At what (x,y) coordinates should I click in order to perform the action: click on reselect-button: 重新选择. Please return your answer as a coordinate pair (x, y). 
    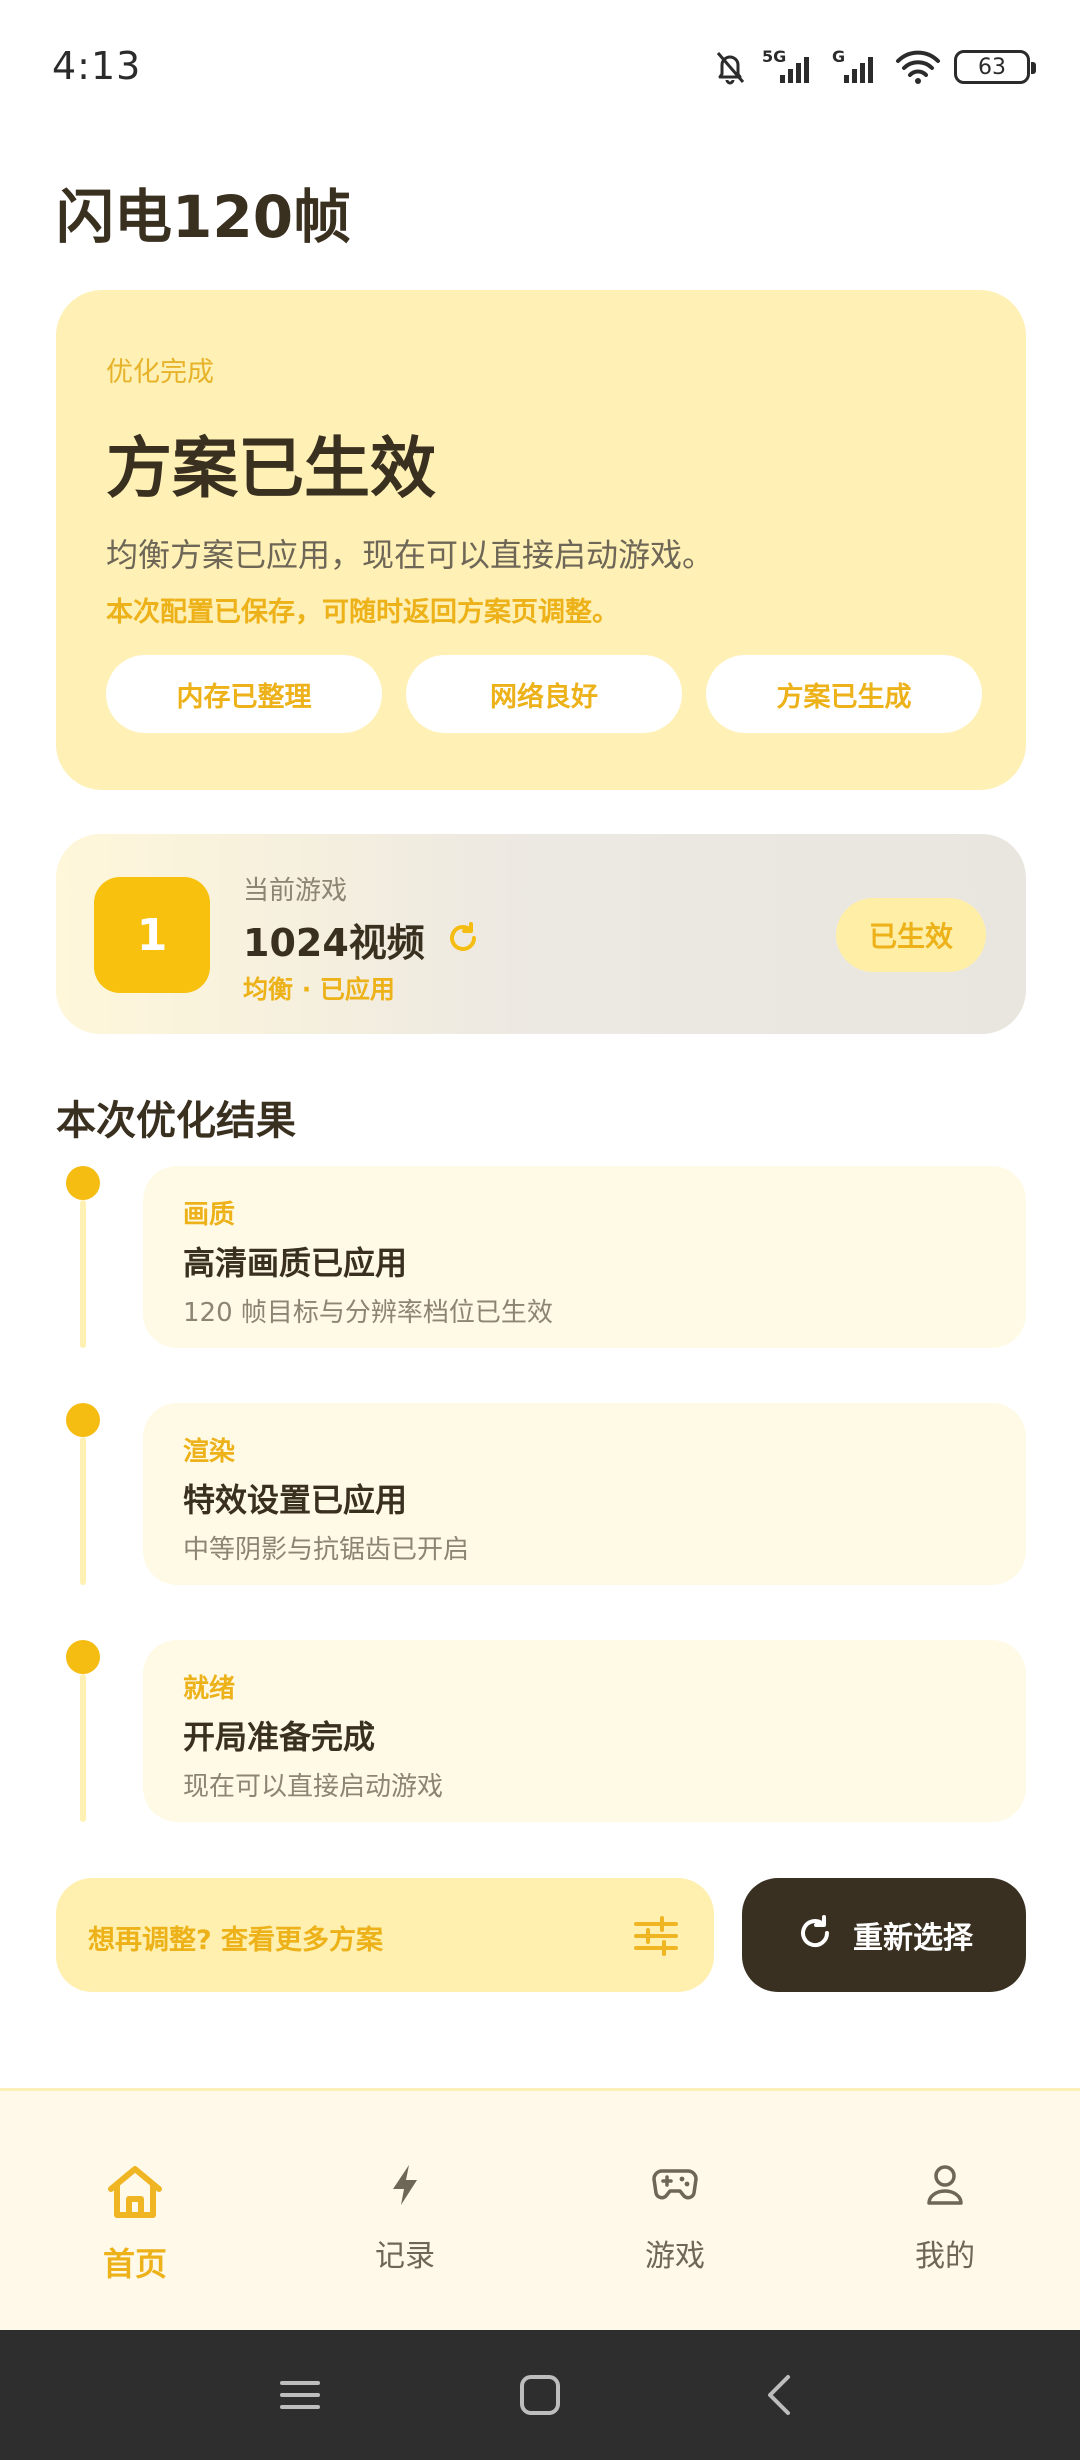
    Looking at the image, I should click on (884, 1935).